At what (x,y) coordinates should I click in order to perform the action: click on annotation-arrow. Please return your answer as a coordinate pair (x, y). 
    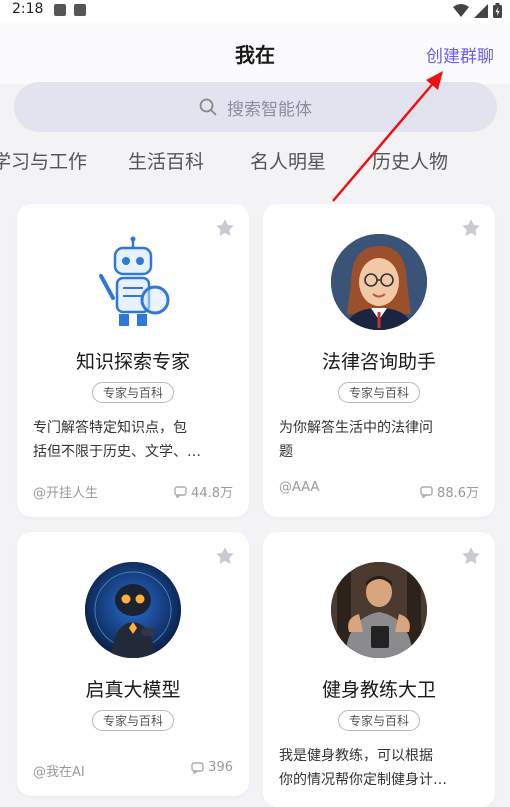
    Looking at the image, I should click on (387, 136).